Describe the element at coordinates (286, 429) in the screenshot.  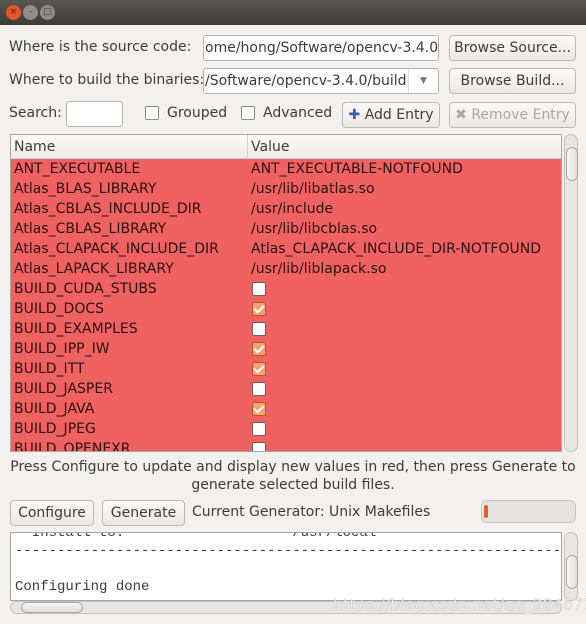
I see `table-row: BUILD_JPEG` at that location.